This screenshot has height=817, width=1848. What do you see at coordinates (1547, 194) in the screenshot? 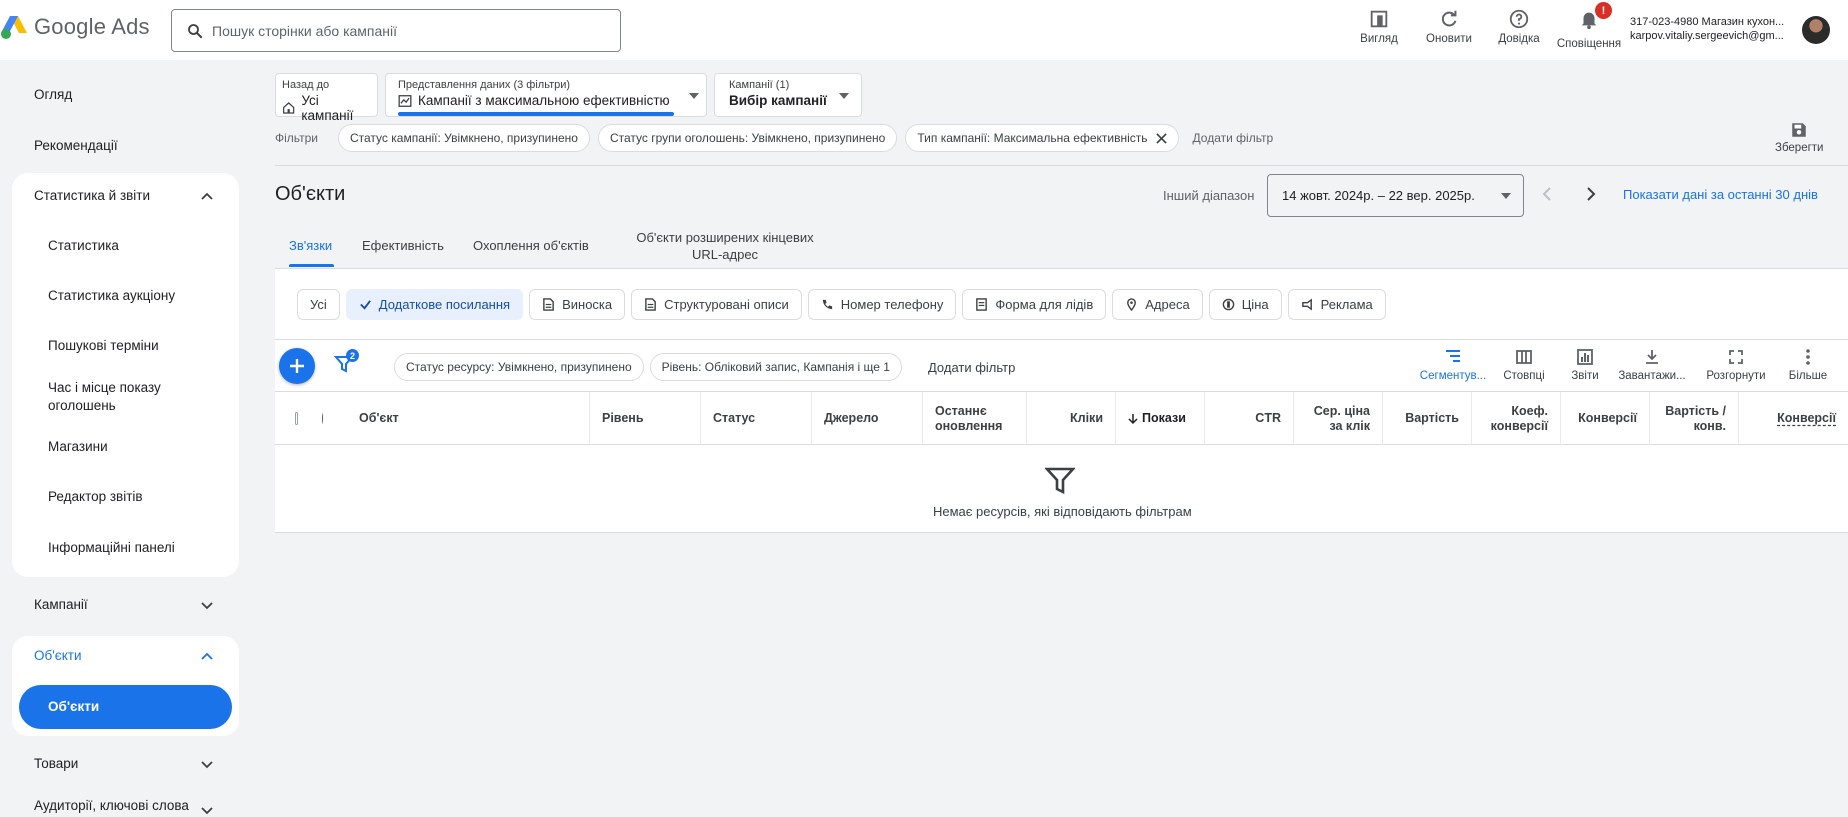
I see `chevron-left-icon` at bounding box center [1547, 194].